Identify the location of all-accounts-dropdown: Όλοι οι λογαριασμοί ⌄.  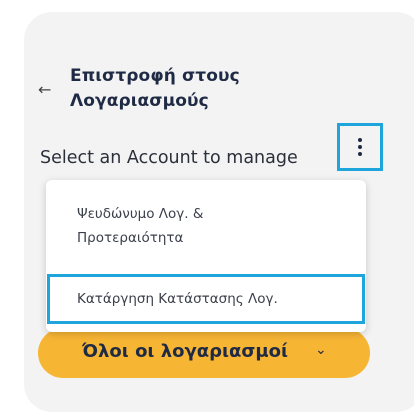
(204, 353).